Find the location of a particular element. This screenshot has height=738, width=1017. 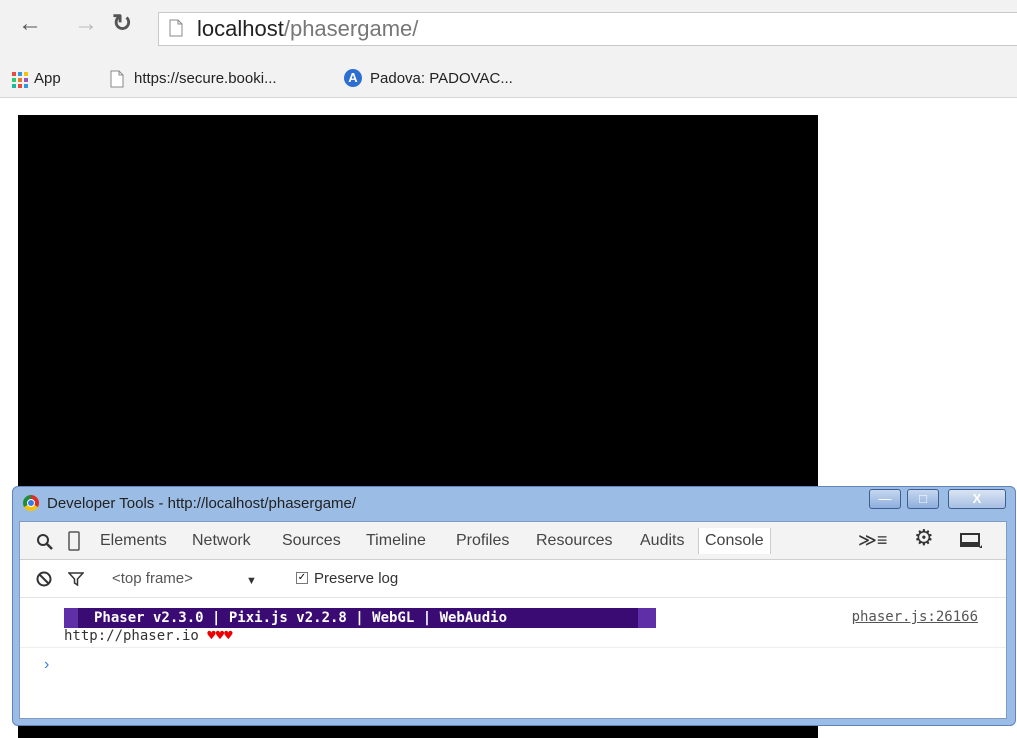

chrome-logo-icon is located at coordinates (31, 503).